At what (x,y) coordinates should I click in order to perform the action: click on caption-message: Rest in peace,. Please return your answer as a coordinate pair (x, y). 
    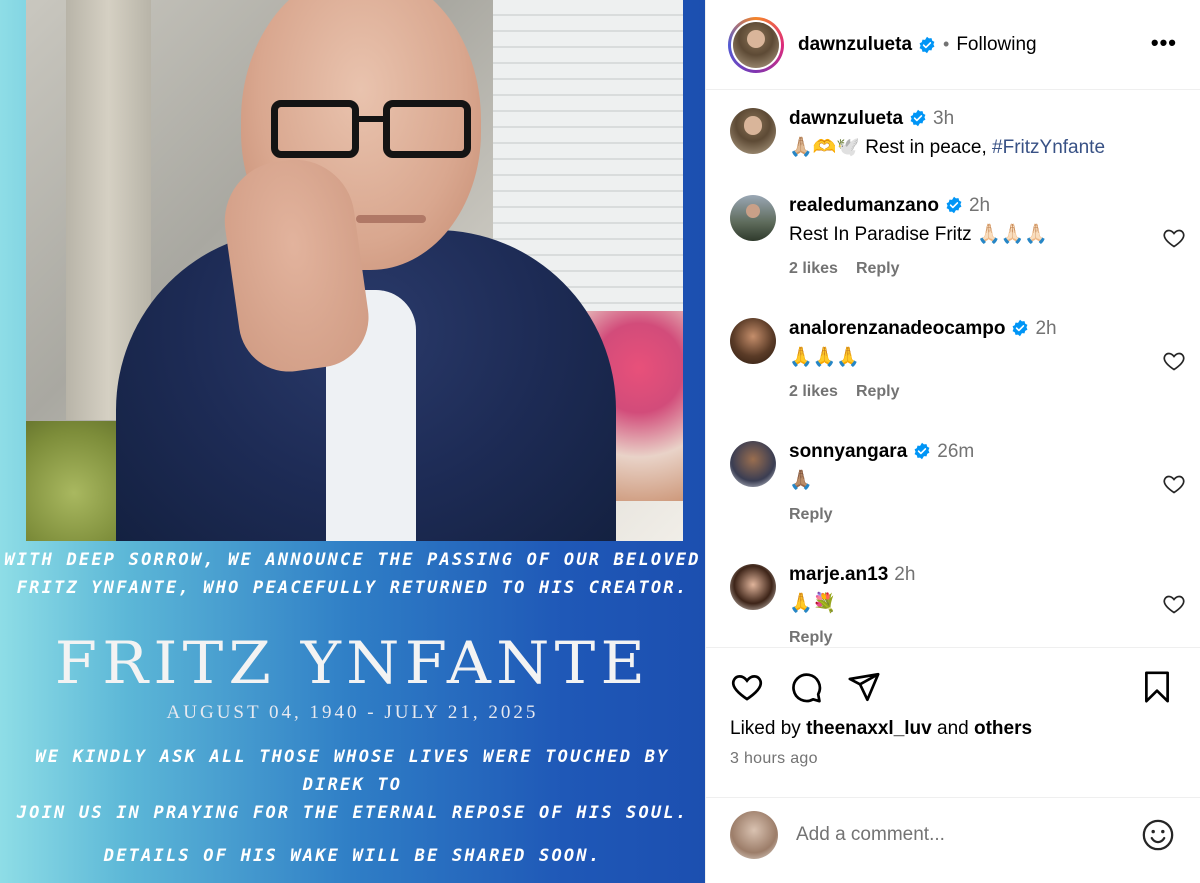
    Looking at the image, I should click on (926, 147).